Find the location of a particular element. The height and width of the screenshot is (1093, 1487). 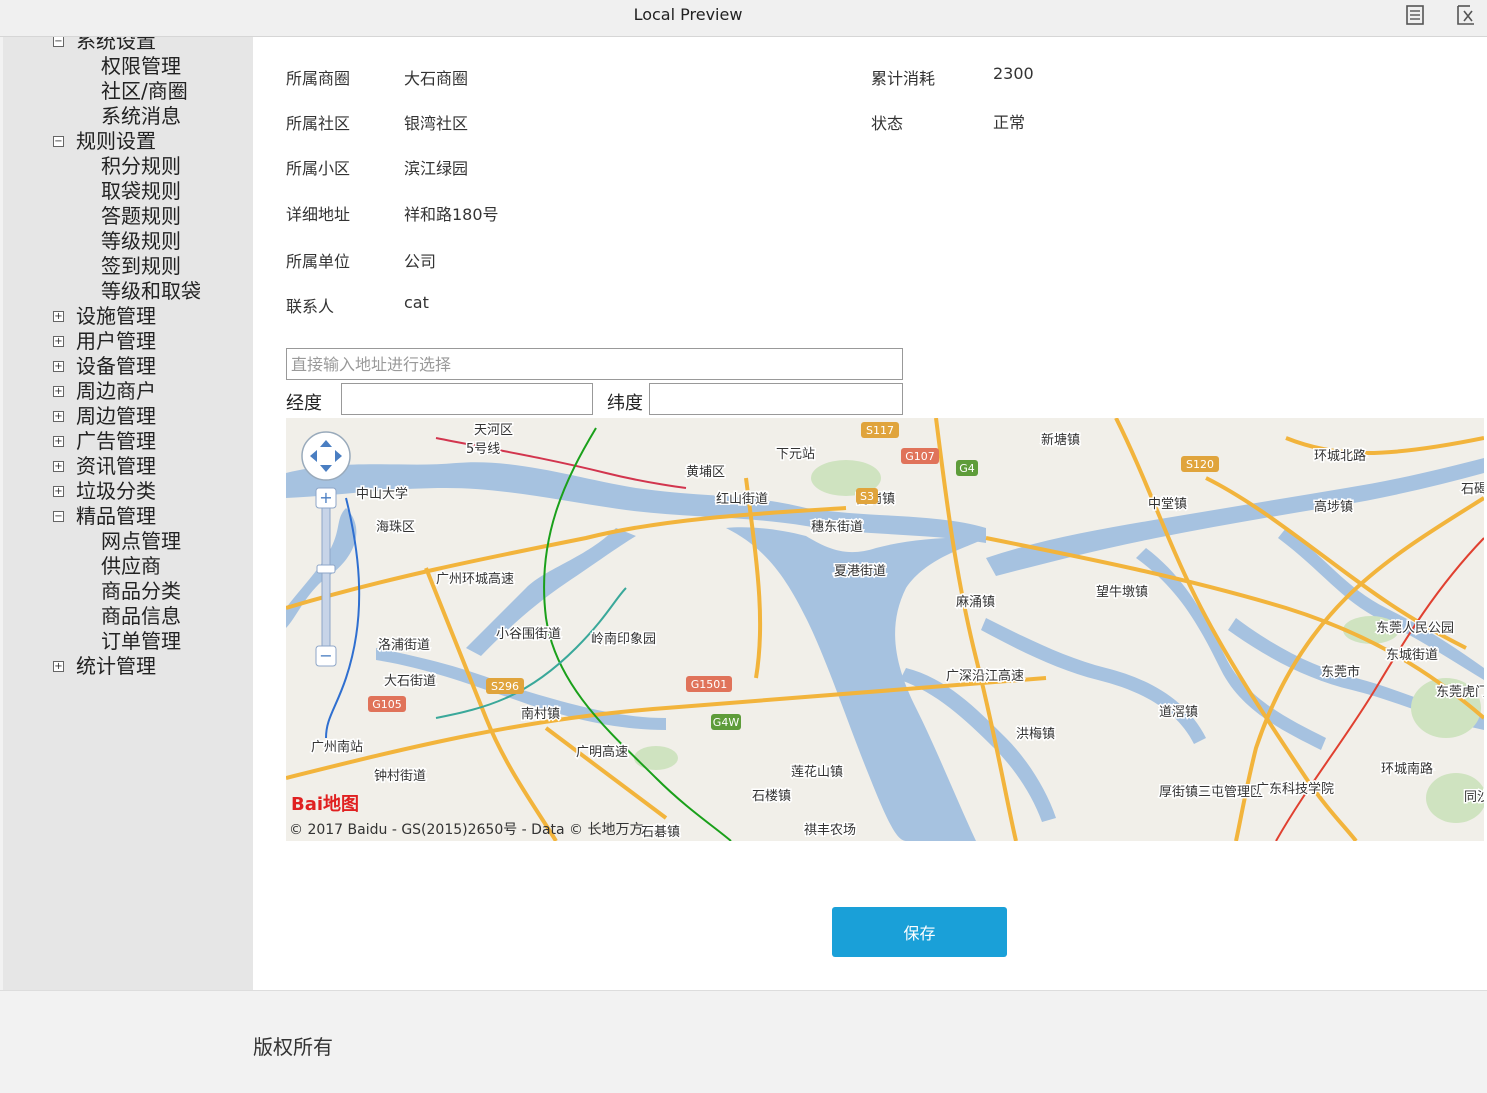

map-place-label: 高埗镇 is located at coordinates (1333, 507).